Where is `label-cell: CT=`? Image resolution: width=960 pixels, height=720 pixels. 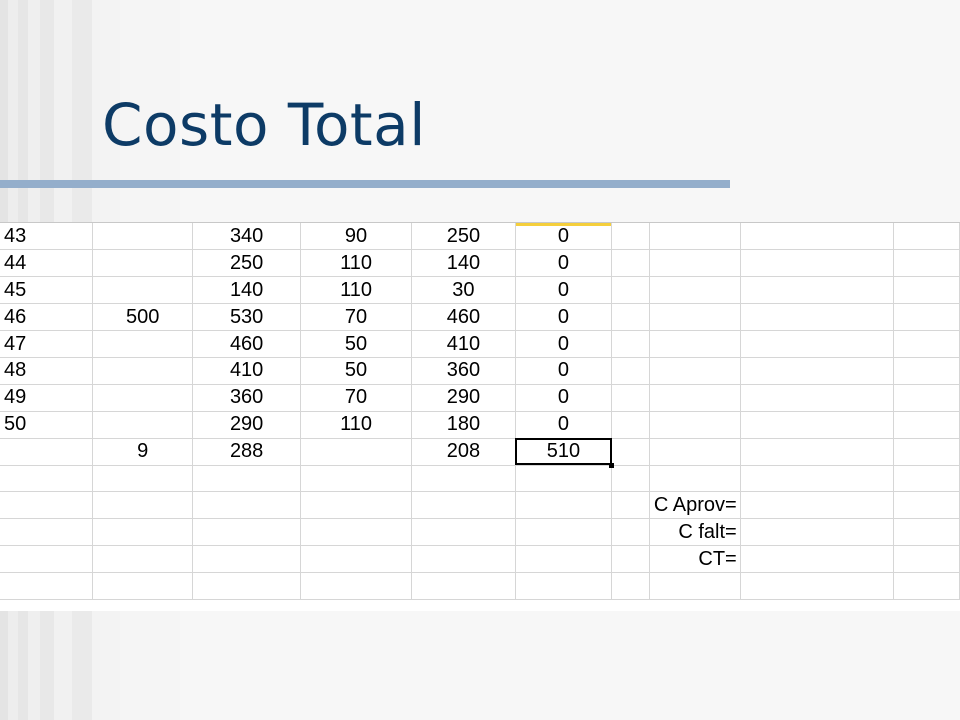
label-cell: CT= is located at coordinates (695, 559).